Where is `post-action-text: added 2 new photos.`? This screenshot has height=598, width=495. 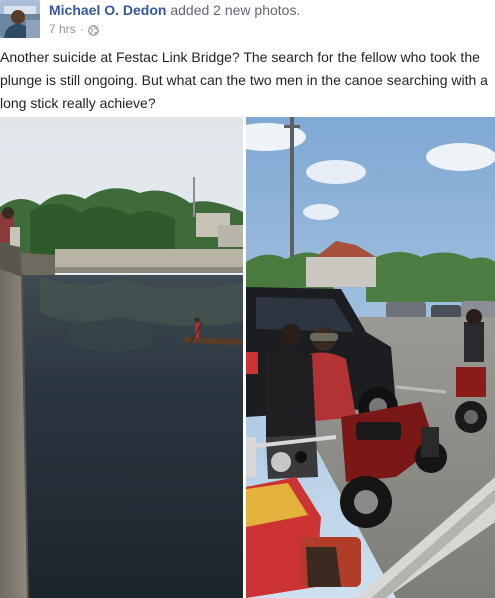
post-action-text: added 2 new photos. is located at coordinates (235, 10).